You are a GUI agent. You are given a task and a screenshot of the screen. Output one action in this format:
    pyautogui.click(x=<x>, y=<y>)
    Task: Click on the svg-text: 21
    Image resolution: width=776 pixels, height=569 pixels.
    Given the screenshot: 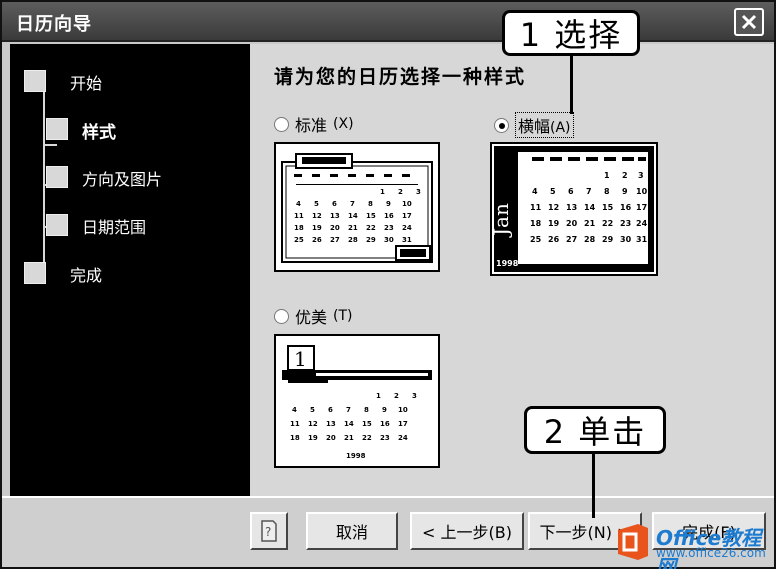 What is the action you would take?
    pyautogui.click(x=349, y=438)
    